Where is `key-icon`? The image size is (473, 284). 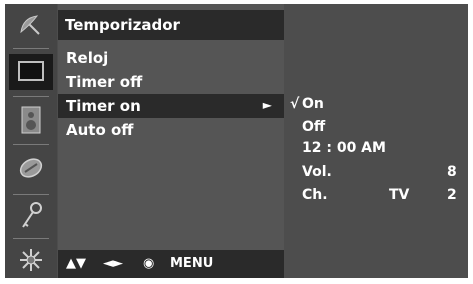
key-icon is located at coordinates (31, 216).